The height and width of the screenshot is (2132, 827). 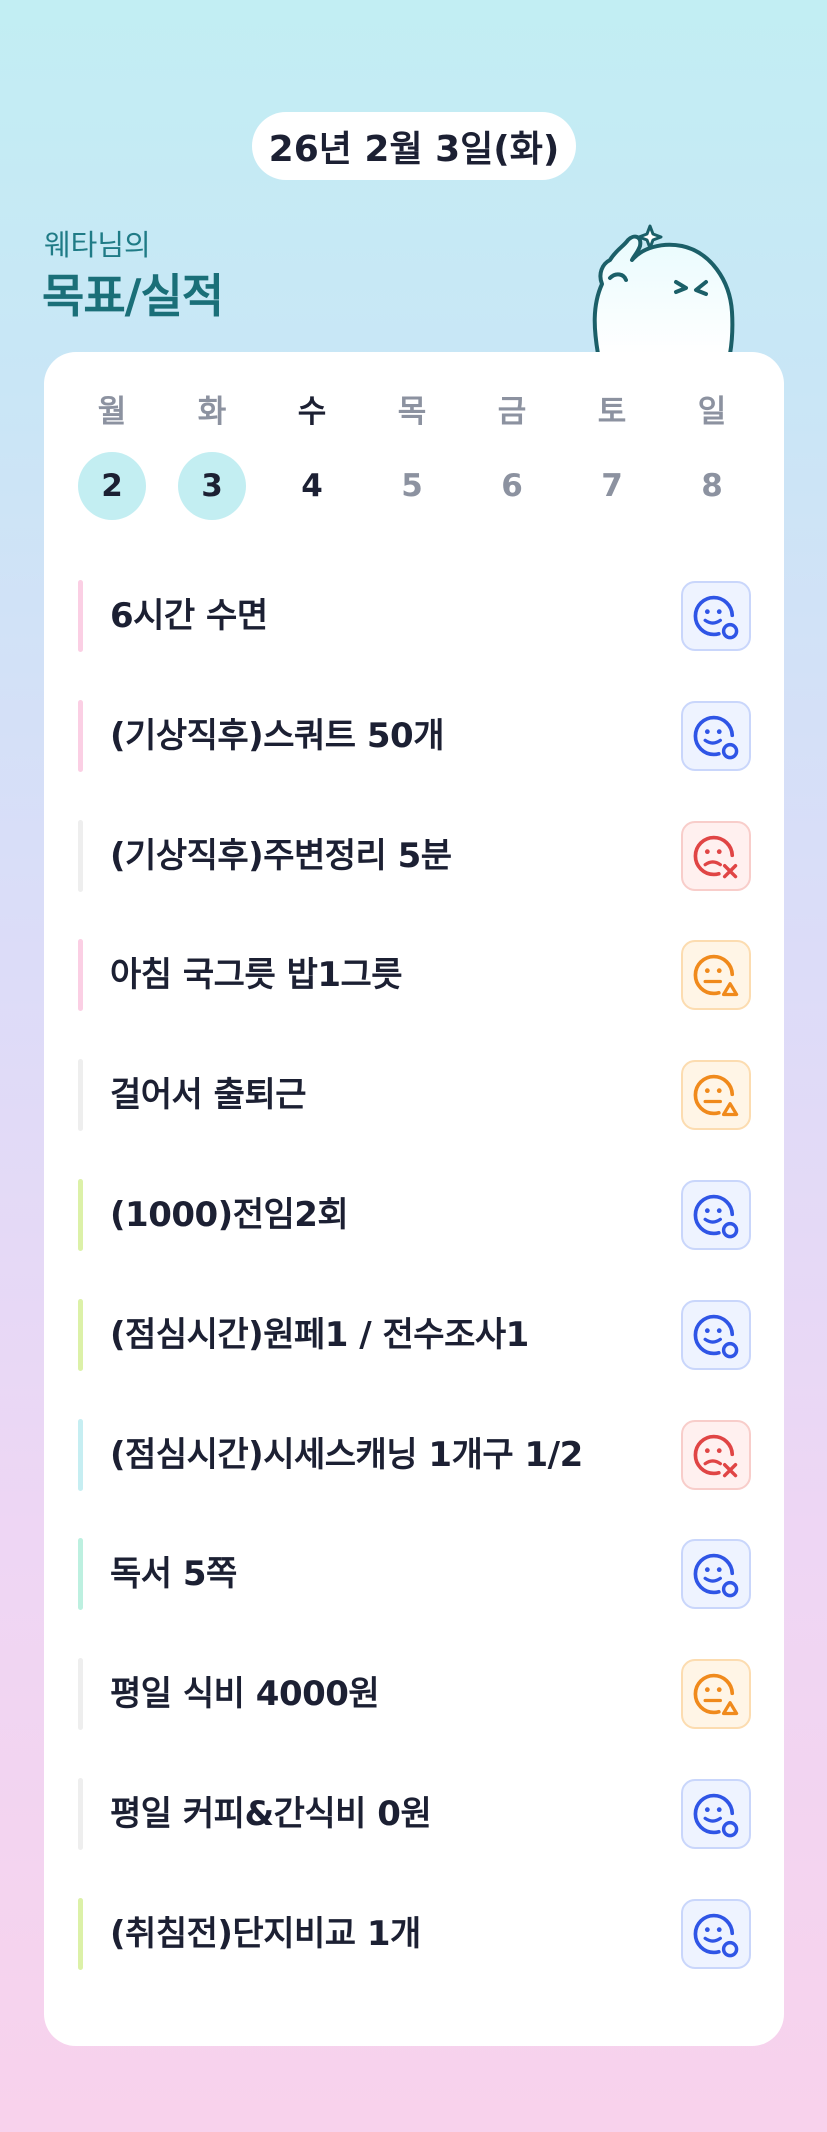 I want to click on goal-label: (점심시간)시세스캐닝 1개구 1/2, so click(x=346, y=1455).